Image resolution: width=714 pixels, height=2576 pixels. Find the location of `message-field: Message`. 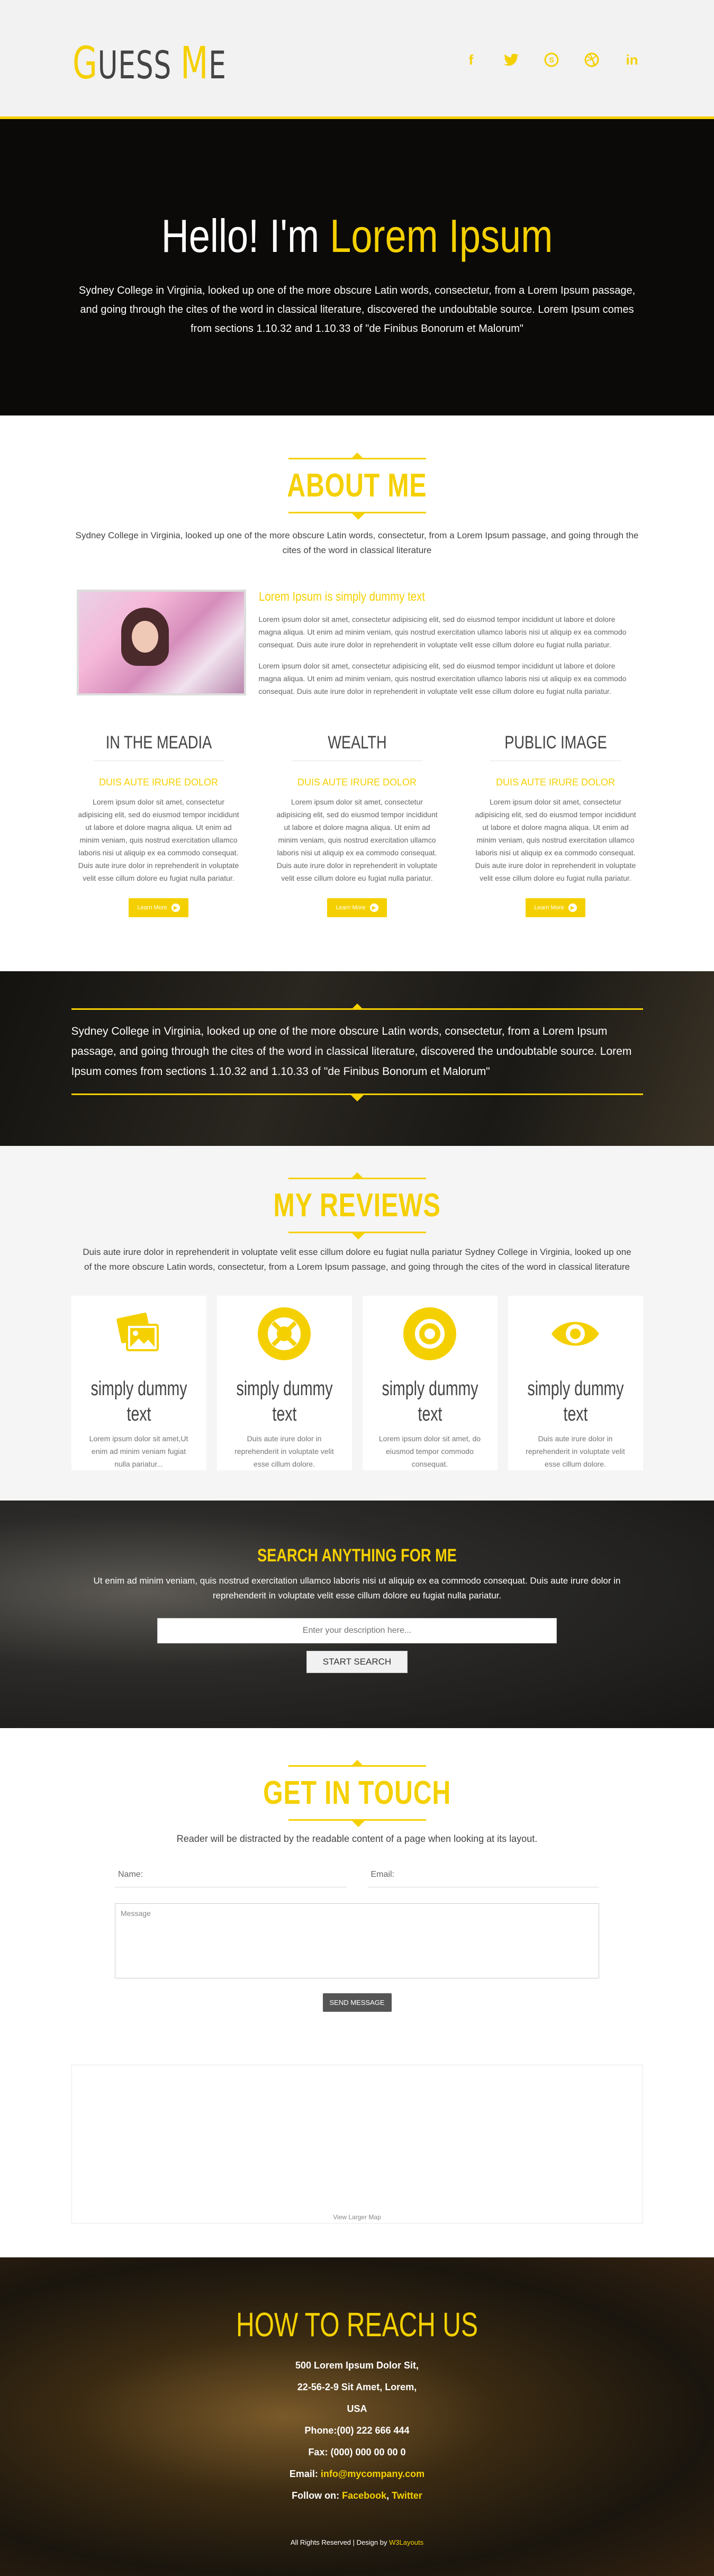

message-field: Message is located at coordinates (357, 1940).